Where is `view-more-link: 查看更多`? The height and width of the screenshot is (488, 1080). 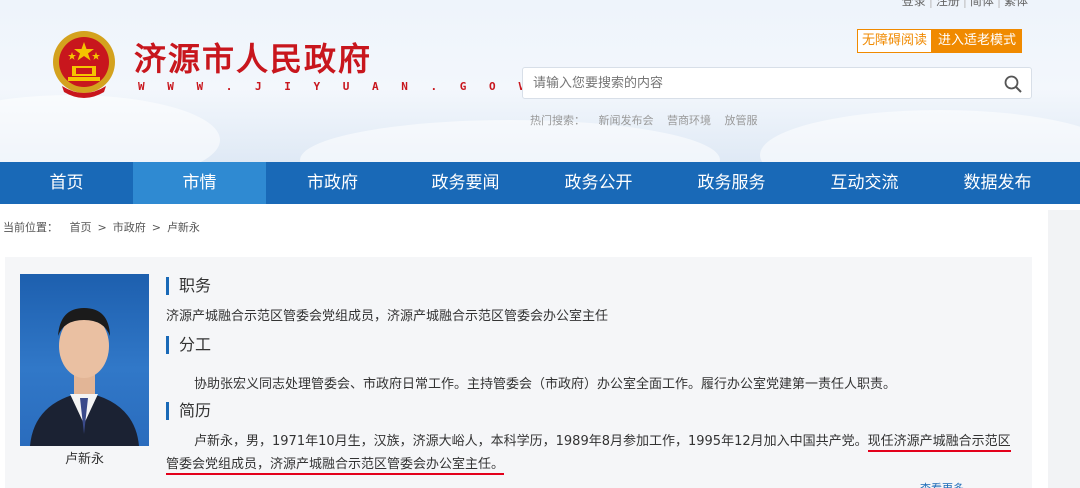 view-more-link: 查看更多 is located at coordinates (942, 484).